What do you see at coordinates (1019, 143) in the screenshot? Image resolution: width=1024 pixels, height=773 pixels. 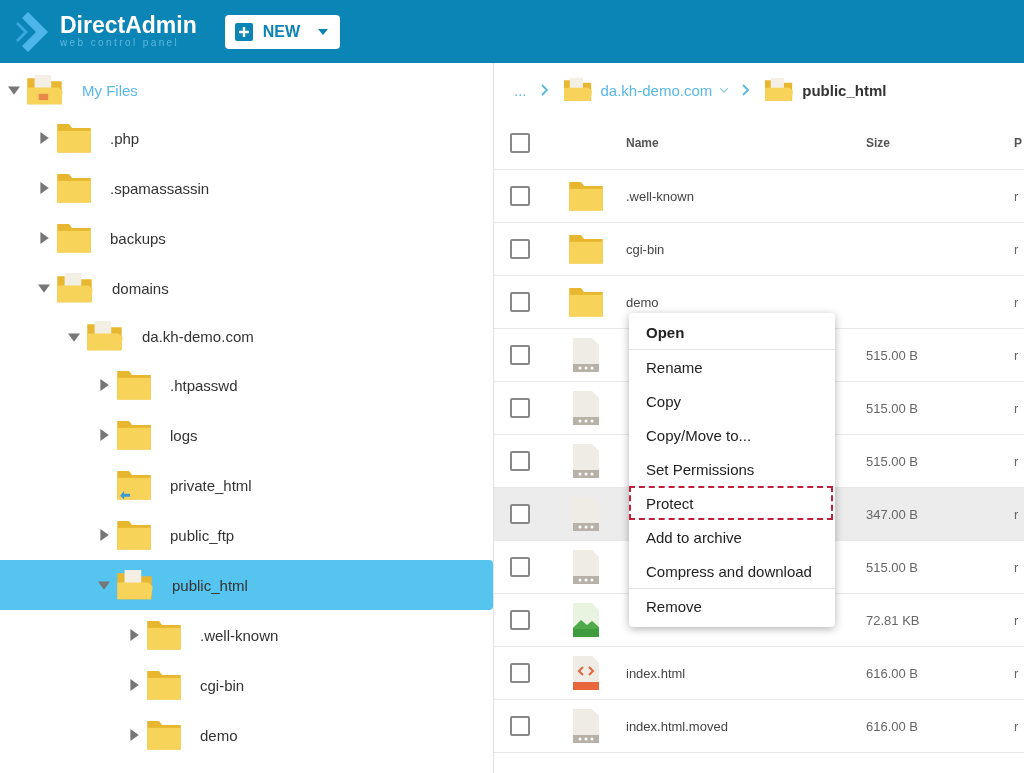 I see `column-header: P` at bounding box center [1019, 143].